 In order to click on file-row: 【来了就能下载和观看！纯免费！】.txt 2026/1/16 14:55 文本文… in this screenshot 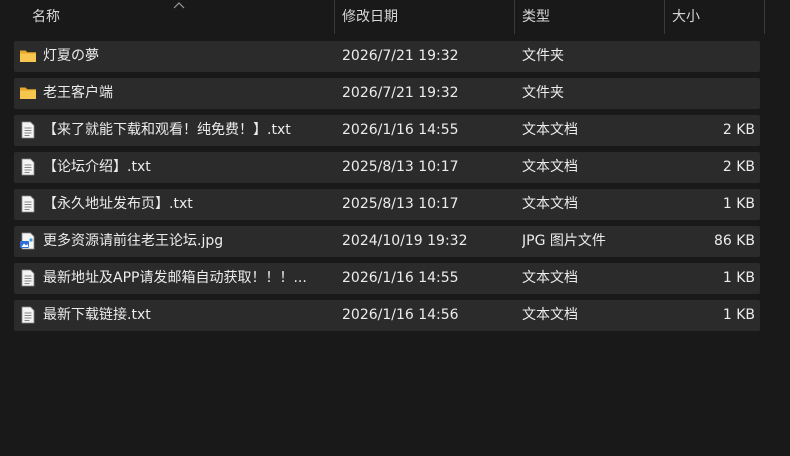, I will do `click(387, 130)`.